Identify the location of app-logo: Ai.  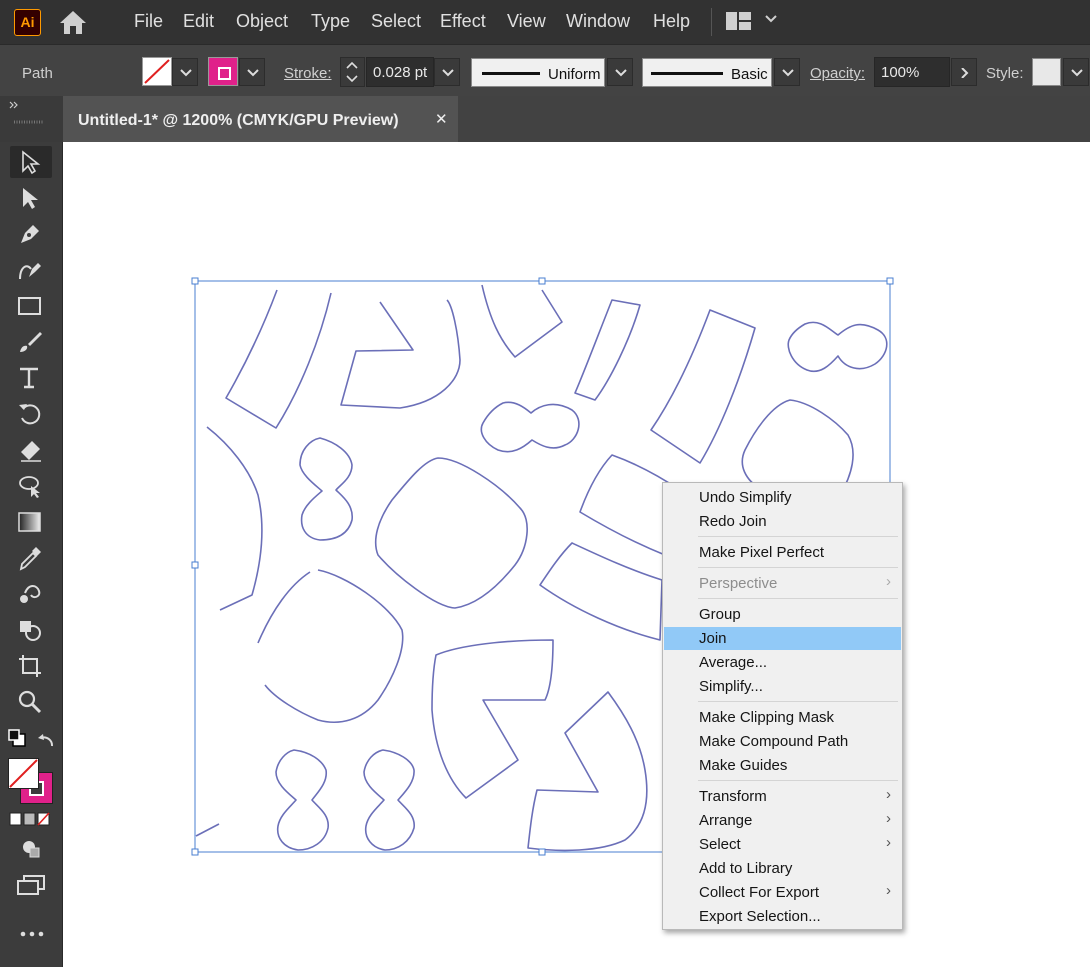
(27, 22).